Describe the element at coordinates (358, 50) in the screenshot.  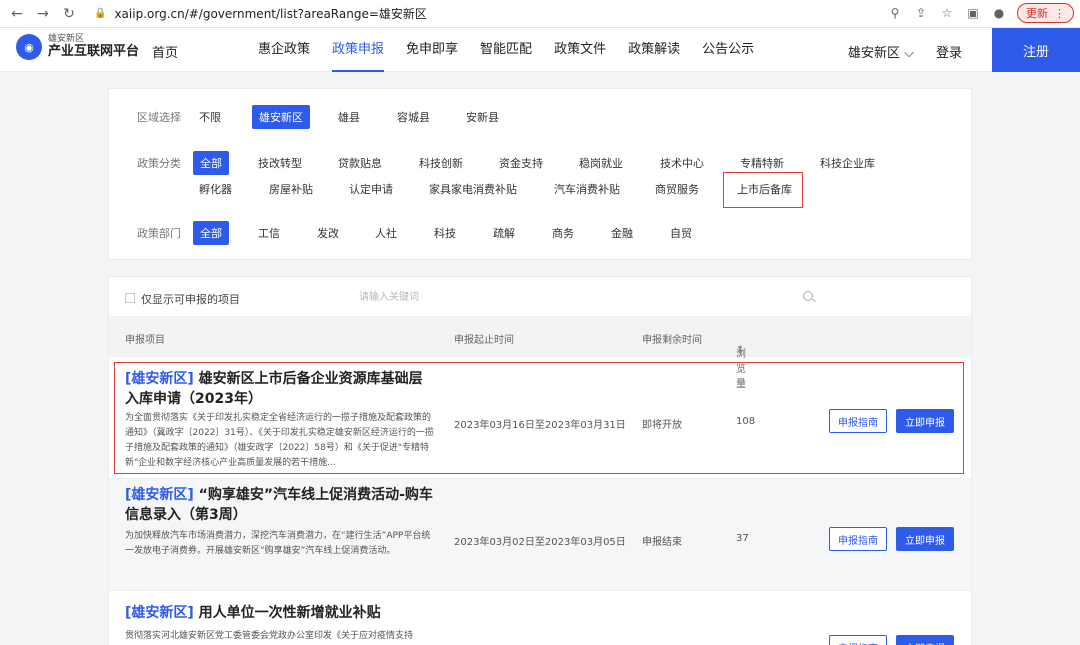
I see `nav-item-active: 政策申报` at that location.